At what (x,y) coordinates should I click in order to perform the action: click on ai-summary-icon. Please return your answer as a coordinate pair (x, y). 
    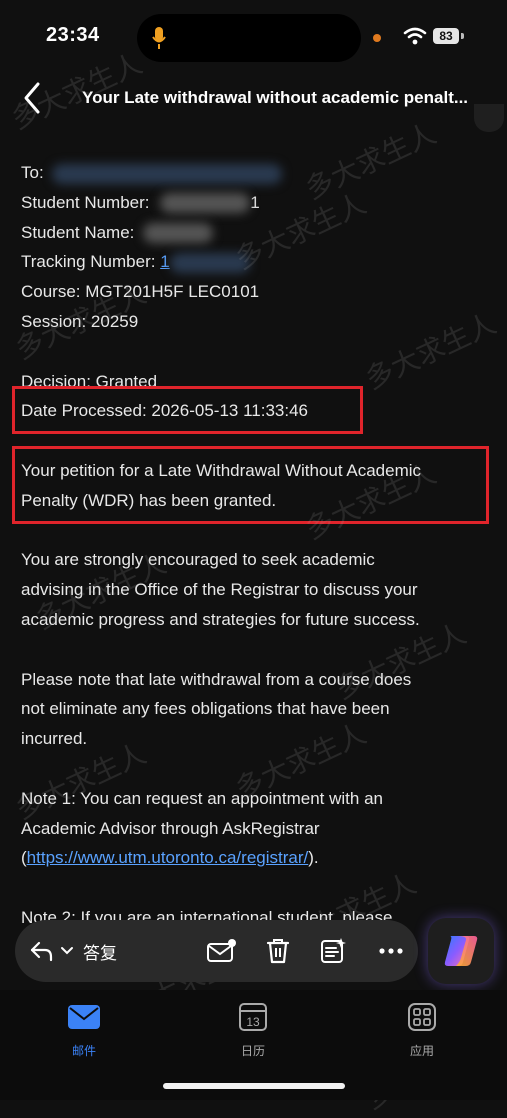
    Looking at the image, I should click on (333, 950).